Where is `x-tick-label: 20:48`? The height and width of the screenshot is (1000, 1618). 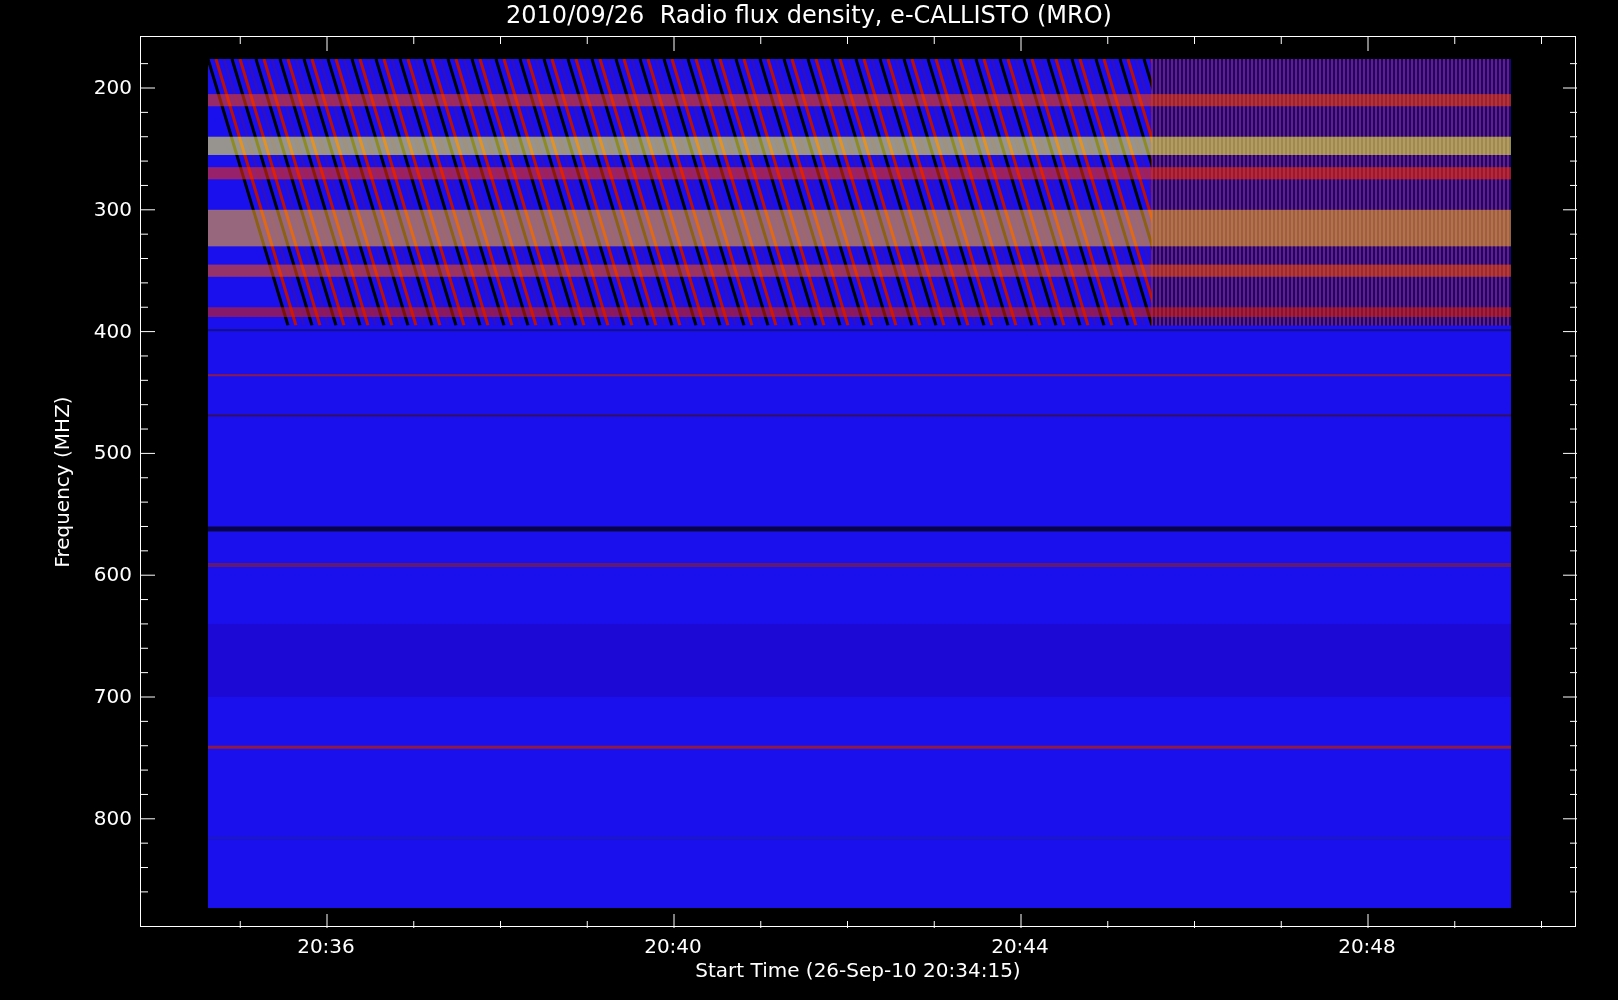
x-tick-label: 20:48 is located at coordinates (1367, 946).